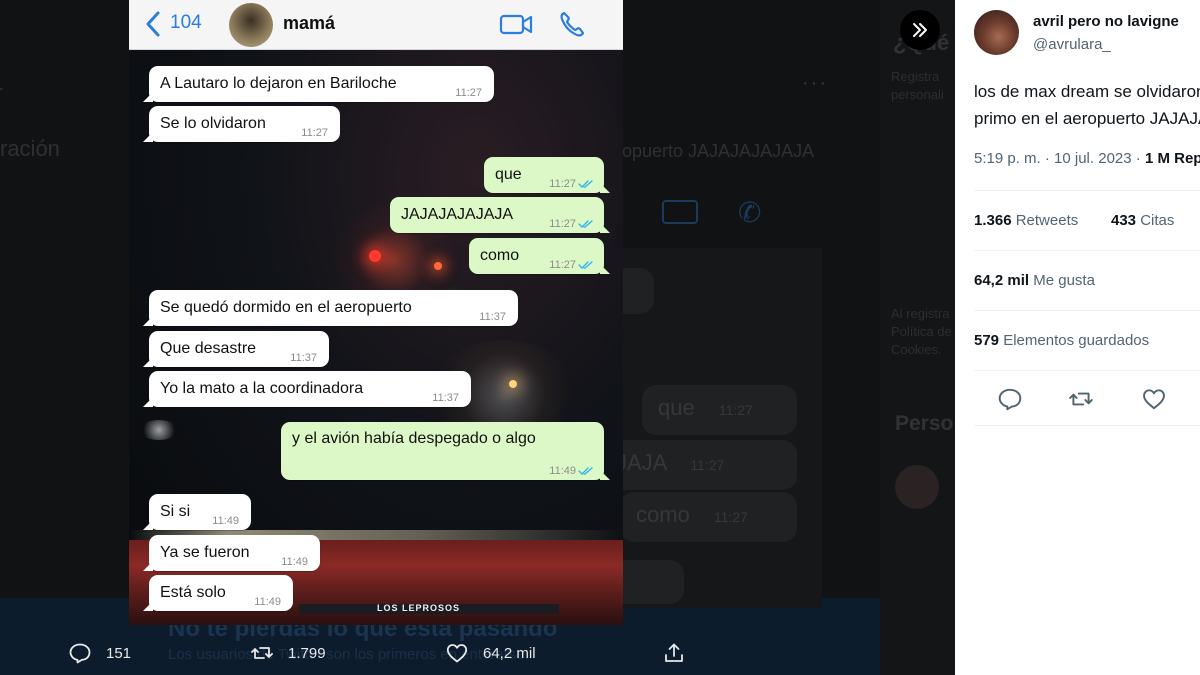  What do you see at coordinates (921, 331) in the screenshot?
I see `background-text: Al registra Política de Cookies.` at bounding box center [921, 331].